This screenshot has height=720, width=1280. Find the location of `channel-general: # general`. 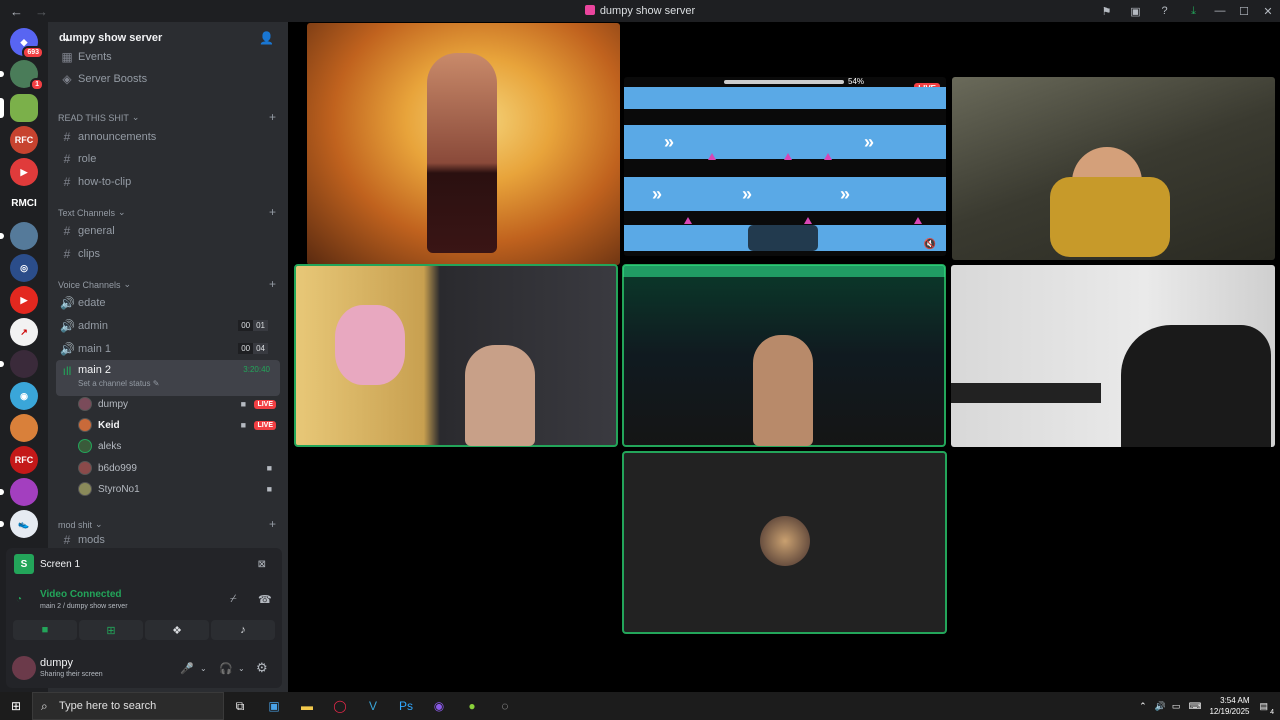

channel-general: # general is located at coordinates (168, 230).